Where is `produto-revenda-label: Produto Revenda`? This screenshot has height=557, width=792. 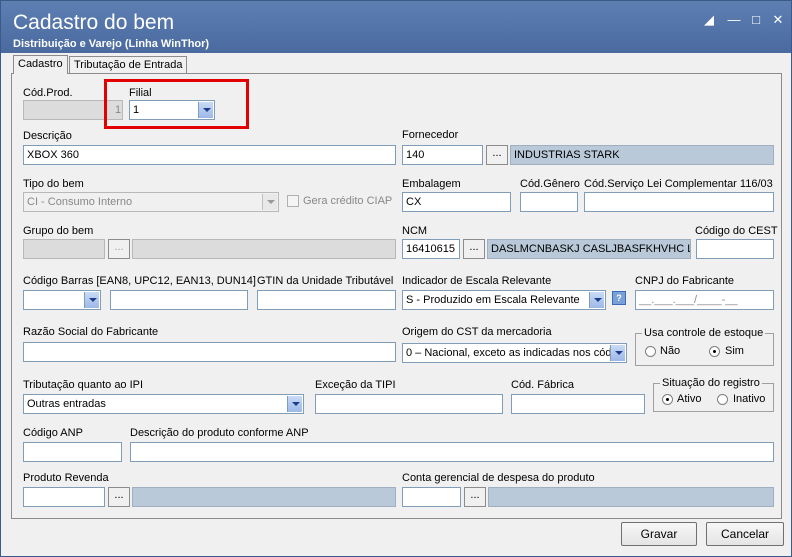
produto-revenda-label: Produto Revenda is located at coordinates (66, 478).